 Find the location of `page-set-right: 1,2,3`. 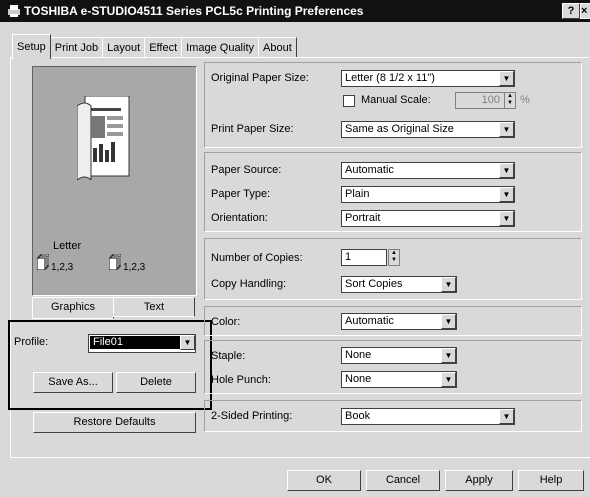

page-set-right: 1,2,3 is located at coordinates (137, 264).